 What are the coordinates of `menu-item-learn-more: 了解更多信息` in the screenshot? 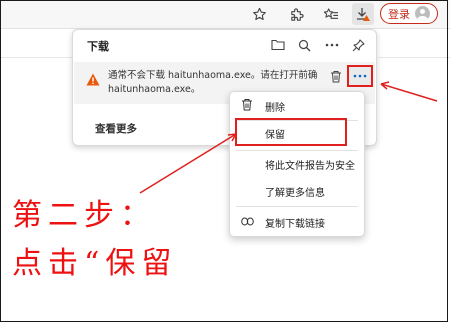 It's located at (297, 191).